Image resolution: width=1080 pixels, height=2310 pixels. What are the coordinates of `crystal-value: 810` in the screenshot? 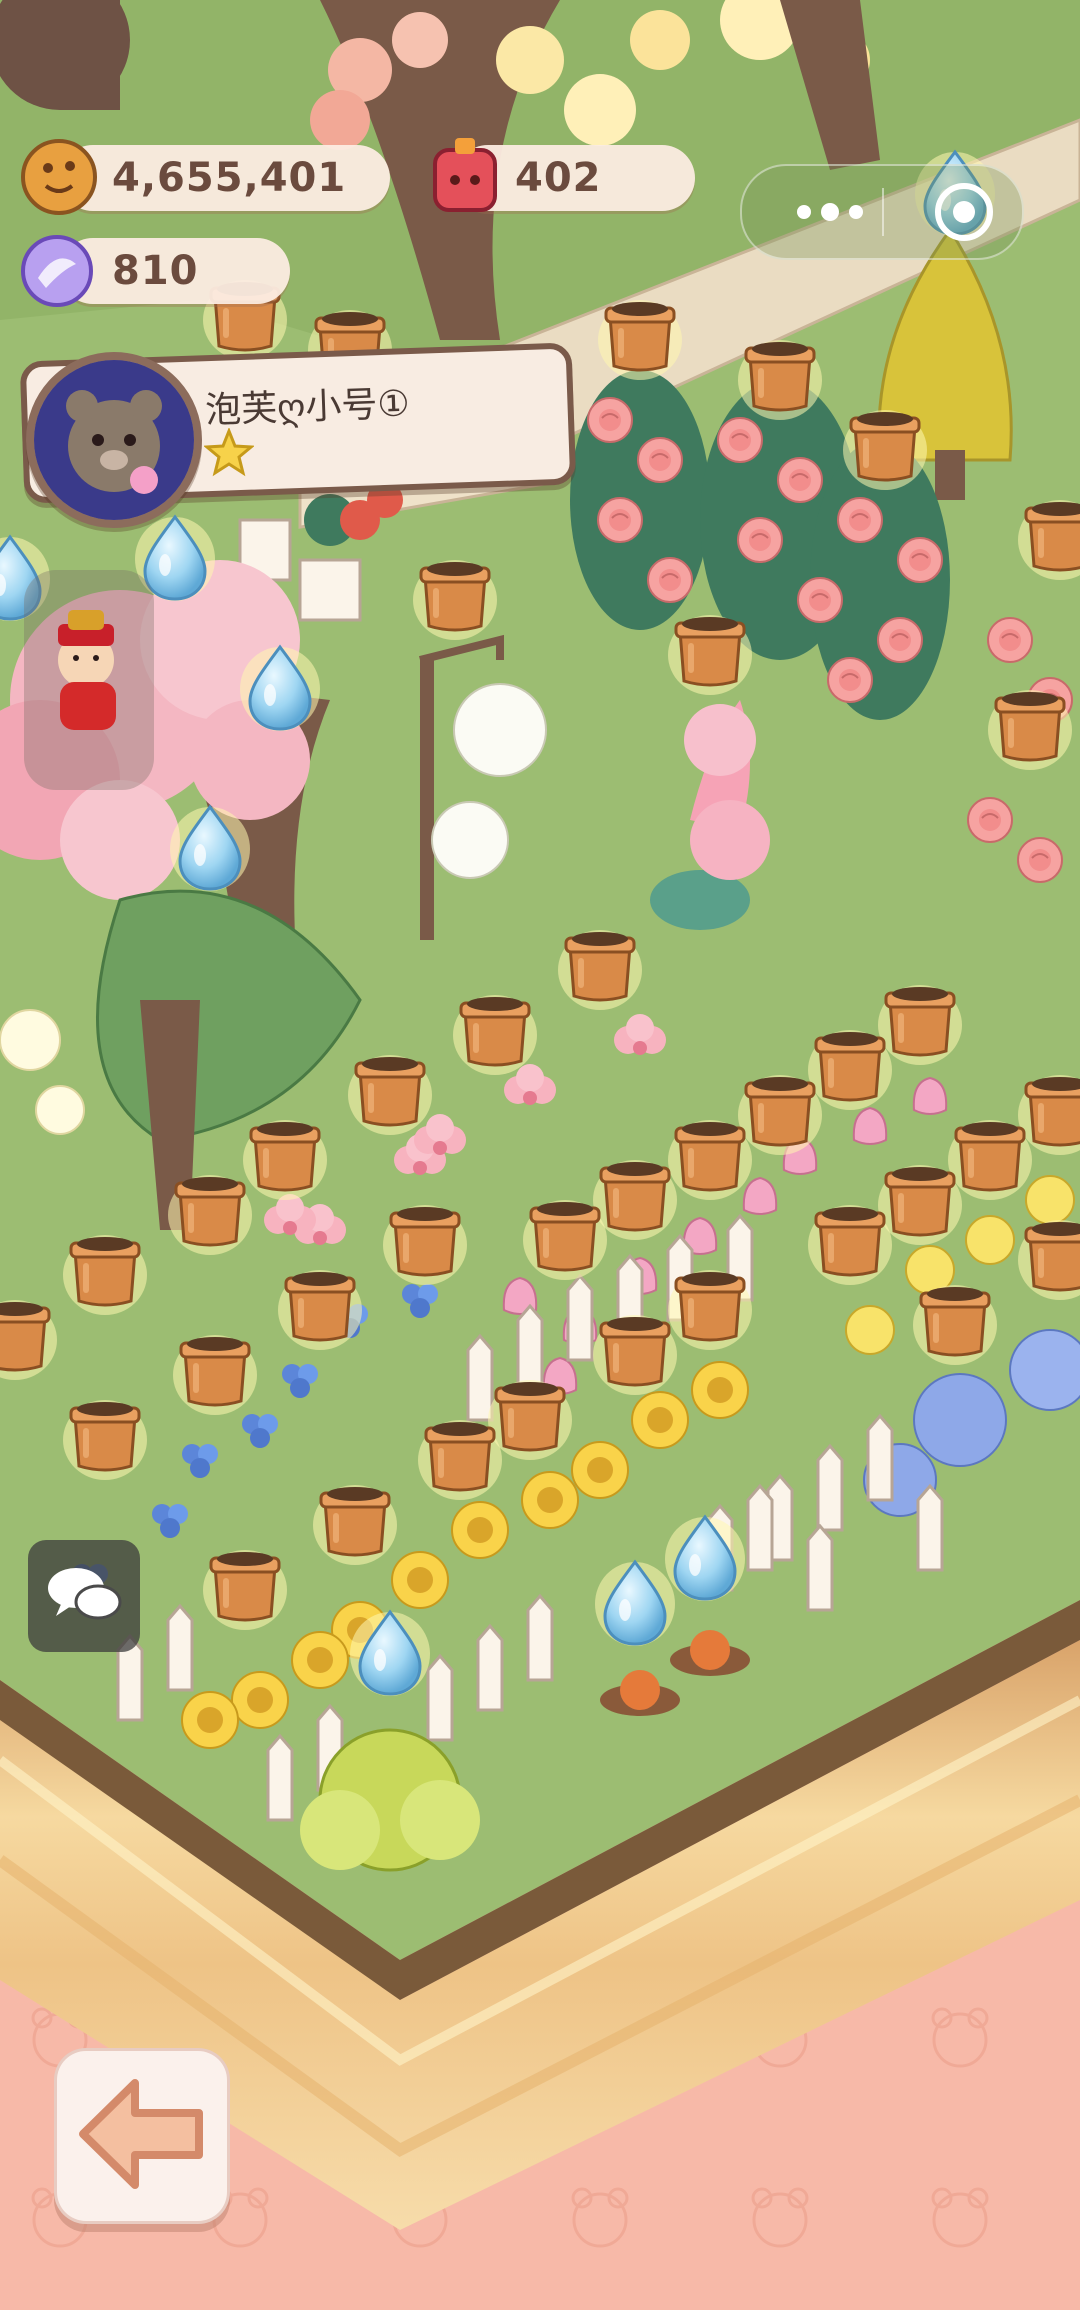 It's located at (155, 271).